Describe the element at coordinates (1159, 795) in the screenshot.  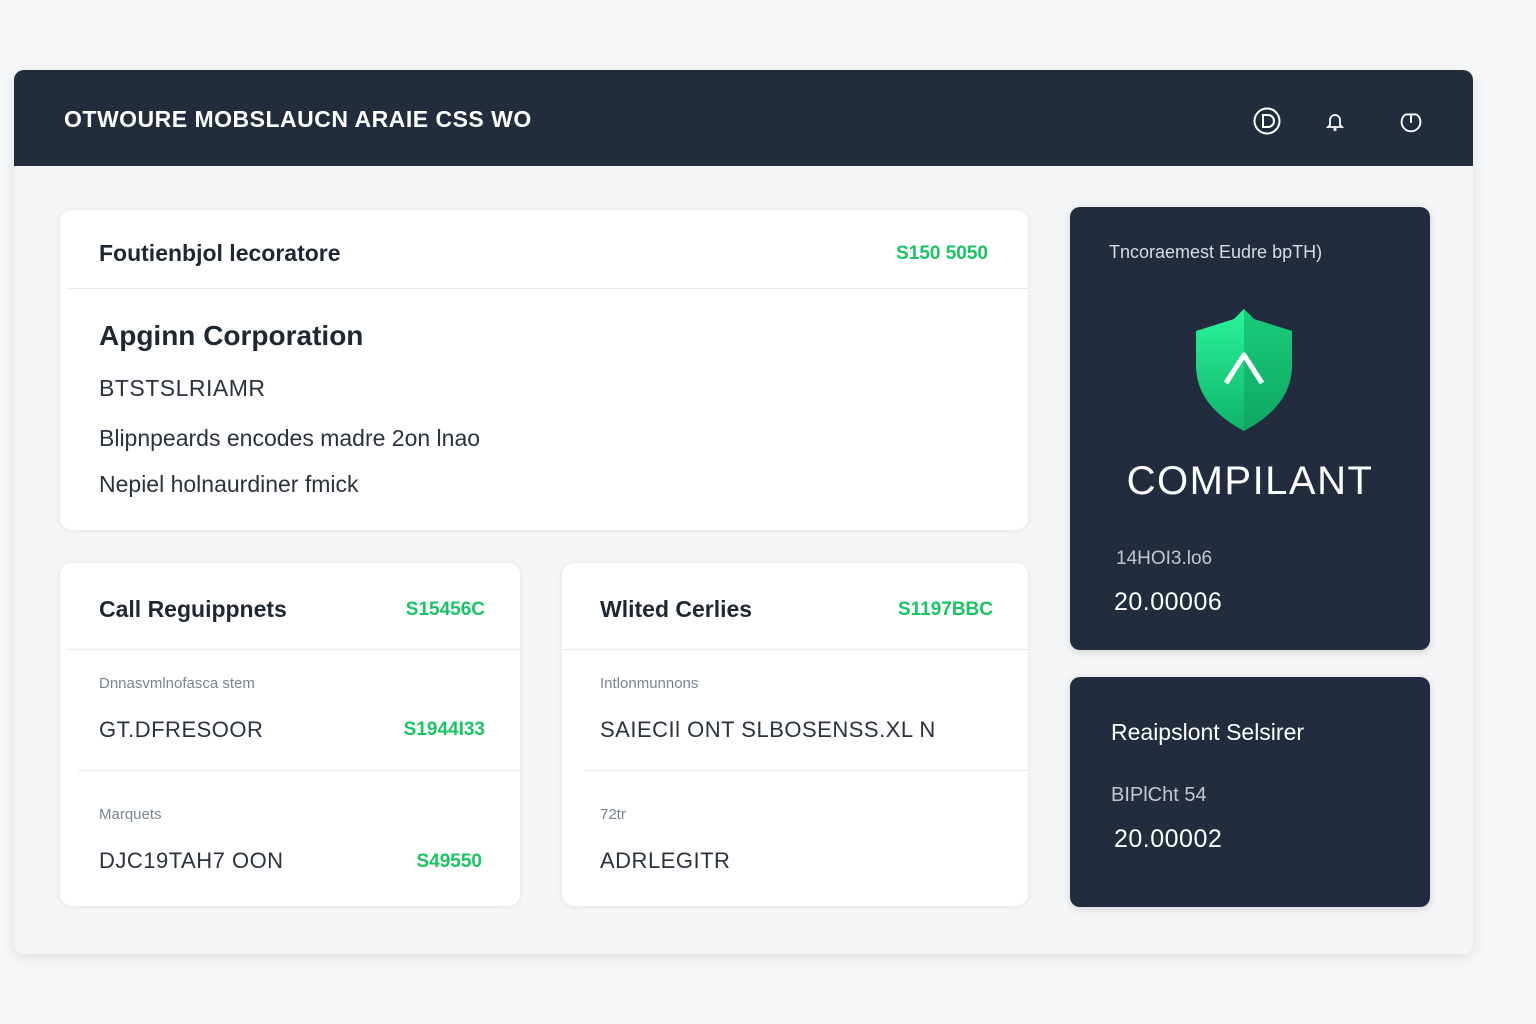
I see `report-sub-label: BIPlCht 54` at that location.